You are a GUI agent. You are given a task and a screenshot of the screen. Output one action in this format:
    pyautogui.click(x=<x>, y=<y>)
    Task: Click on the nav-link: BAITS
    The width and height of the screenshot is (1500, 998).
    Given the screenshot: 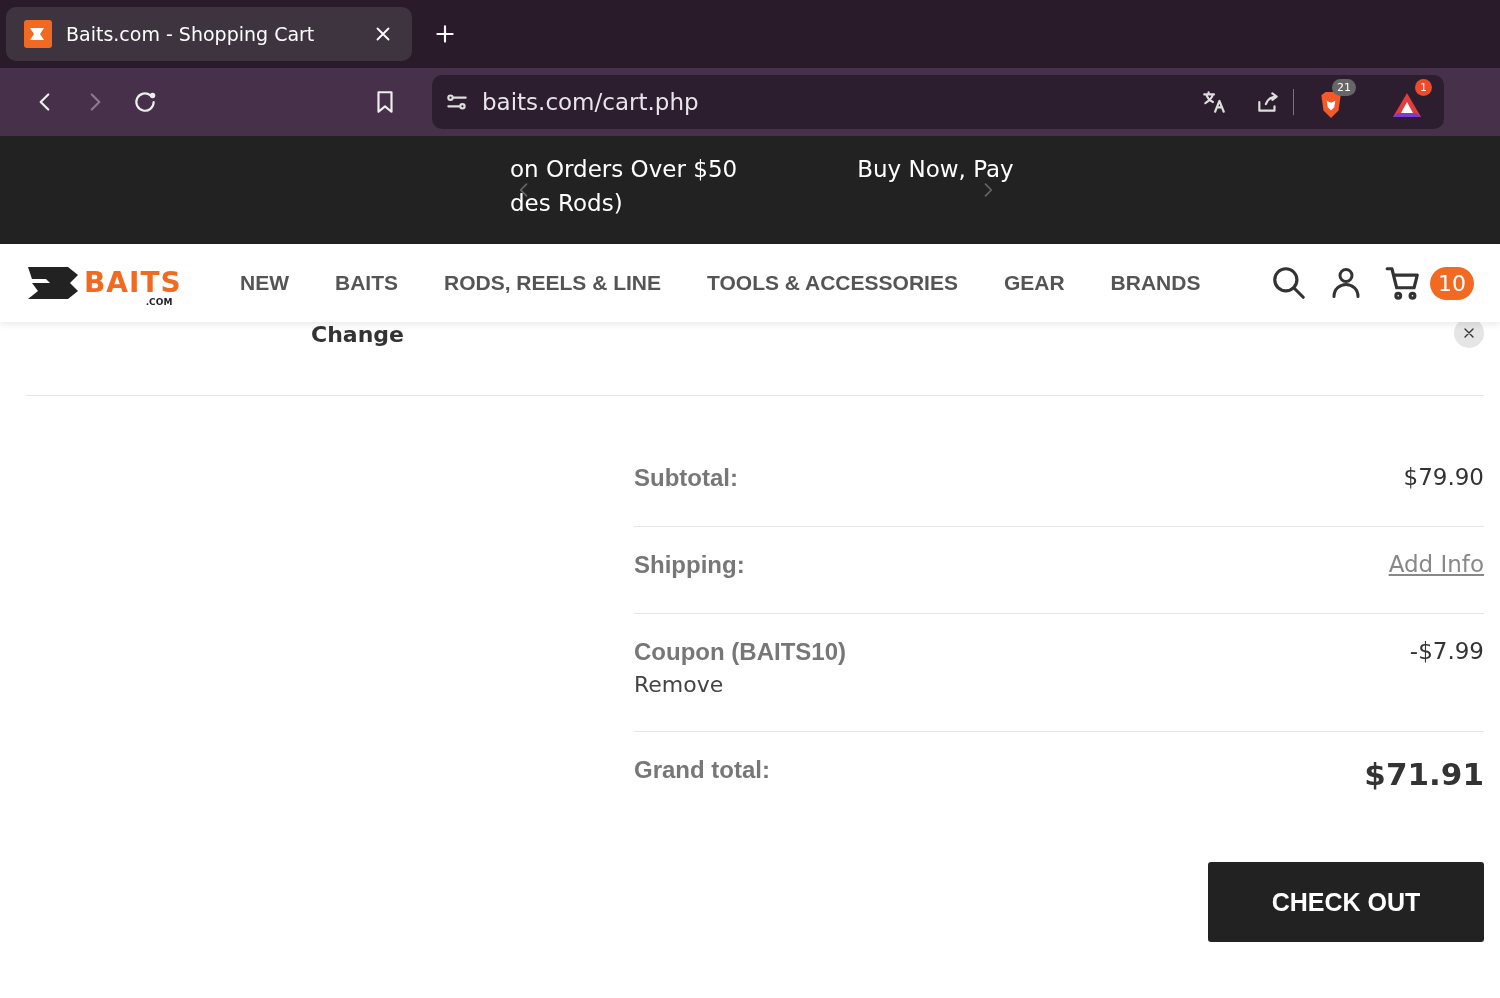 What is the action you would take?
    pyautogui.click(x=366, y=283)
    